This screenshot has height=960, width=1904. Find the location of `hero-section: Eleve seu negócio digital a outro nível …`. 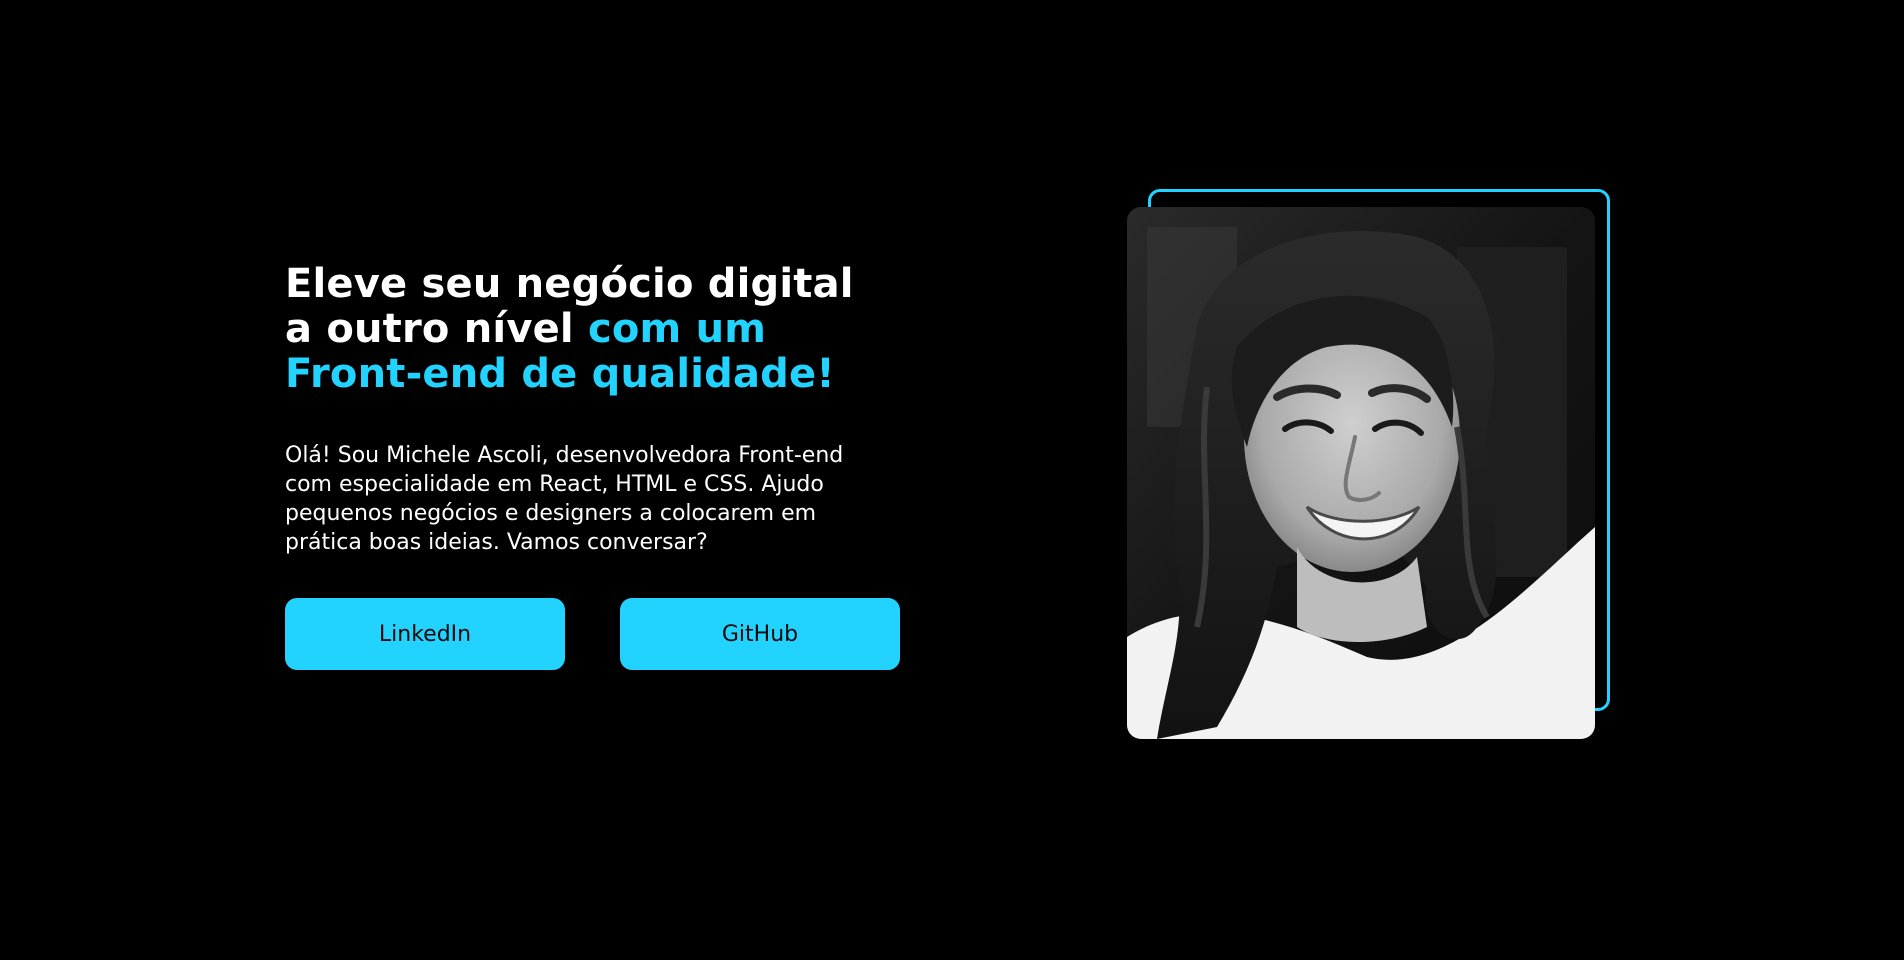

hero-section: Eleve seu negócio digital a outro nível … is located at coordinates (605, 466).